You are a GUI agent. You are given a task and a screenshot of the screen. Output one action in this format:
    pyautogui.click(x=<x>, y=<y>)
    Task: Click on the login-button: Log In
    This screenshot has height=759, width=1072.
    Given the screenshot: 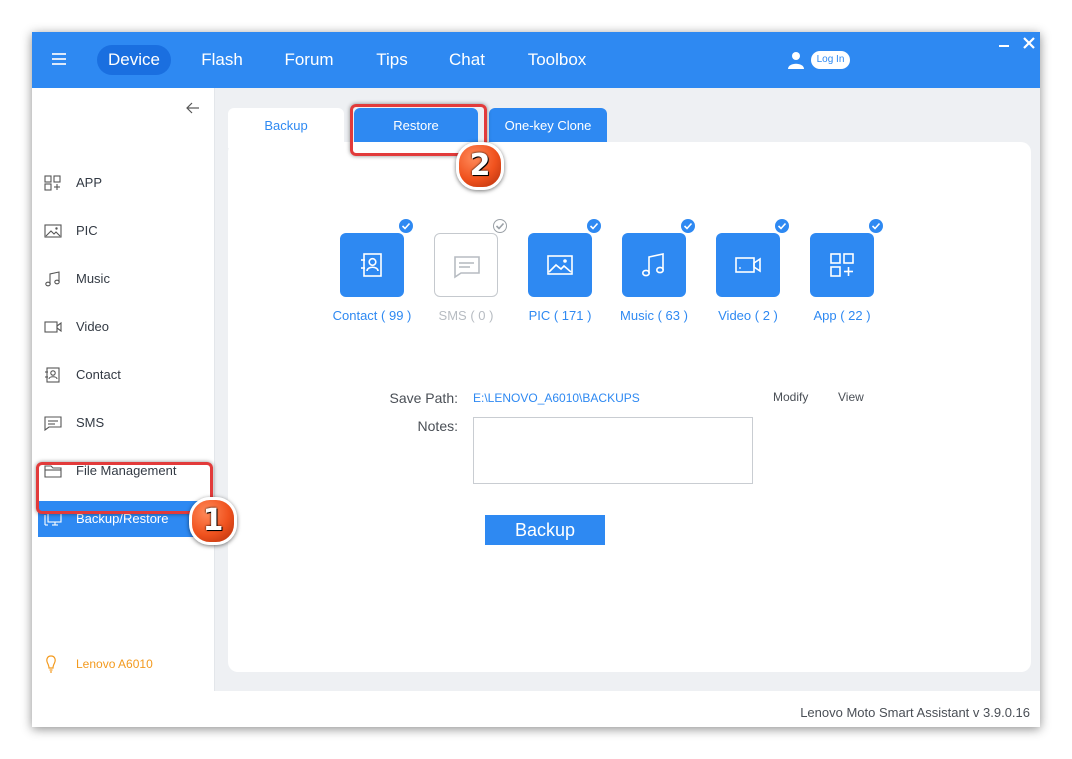 What is the action you would take?
    pyautogui.click(x=830, y=60)
    